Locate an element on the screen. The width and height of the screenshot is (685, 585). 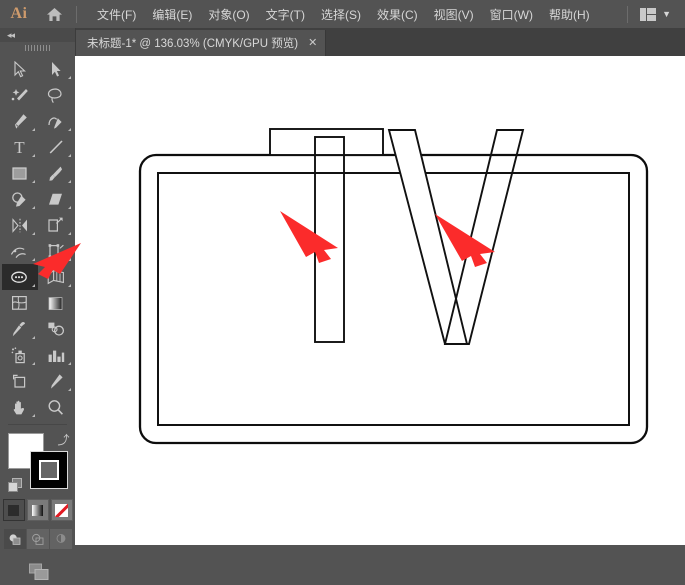
gradient-mode-button is located at coordinates (37, 510).